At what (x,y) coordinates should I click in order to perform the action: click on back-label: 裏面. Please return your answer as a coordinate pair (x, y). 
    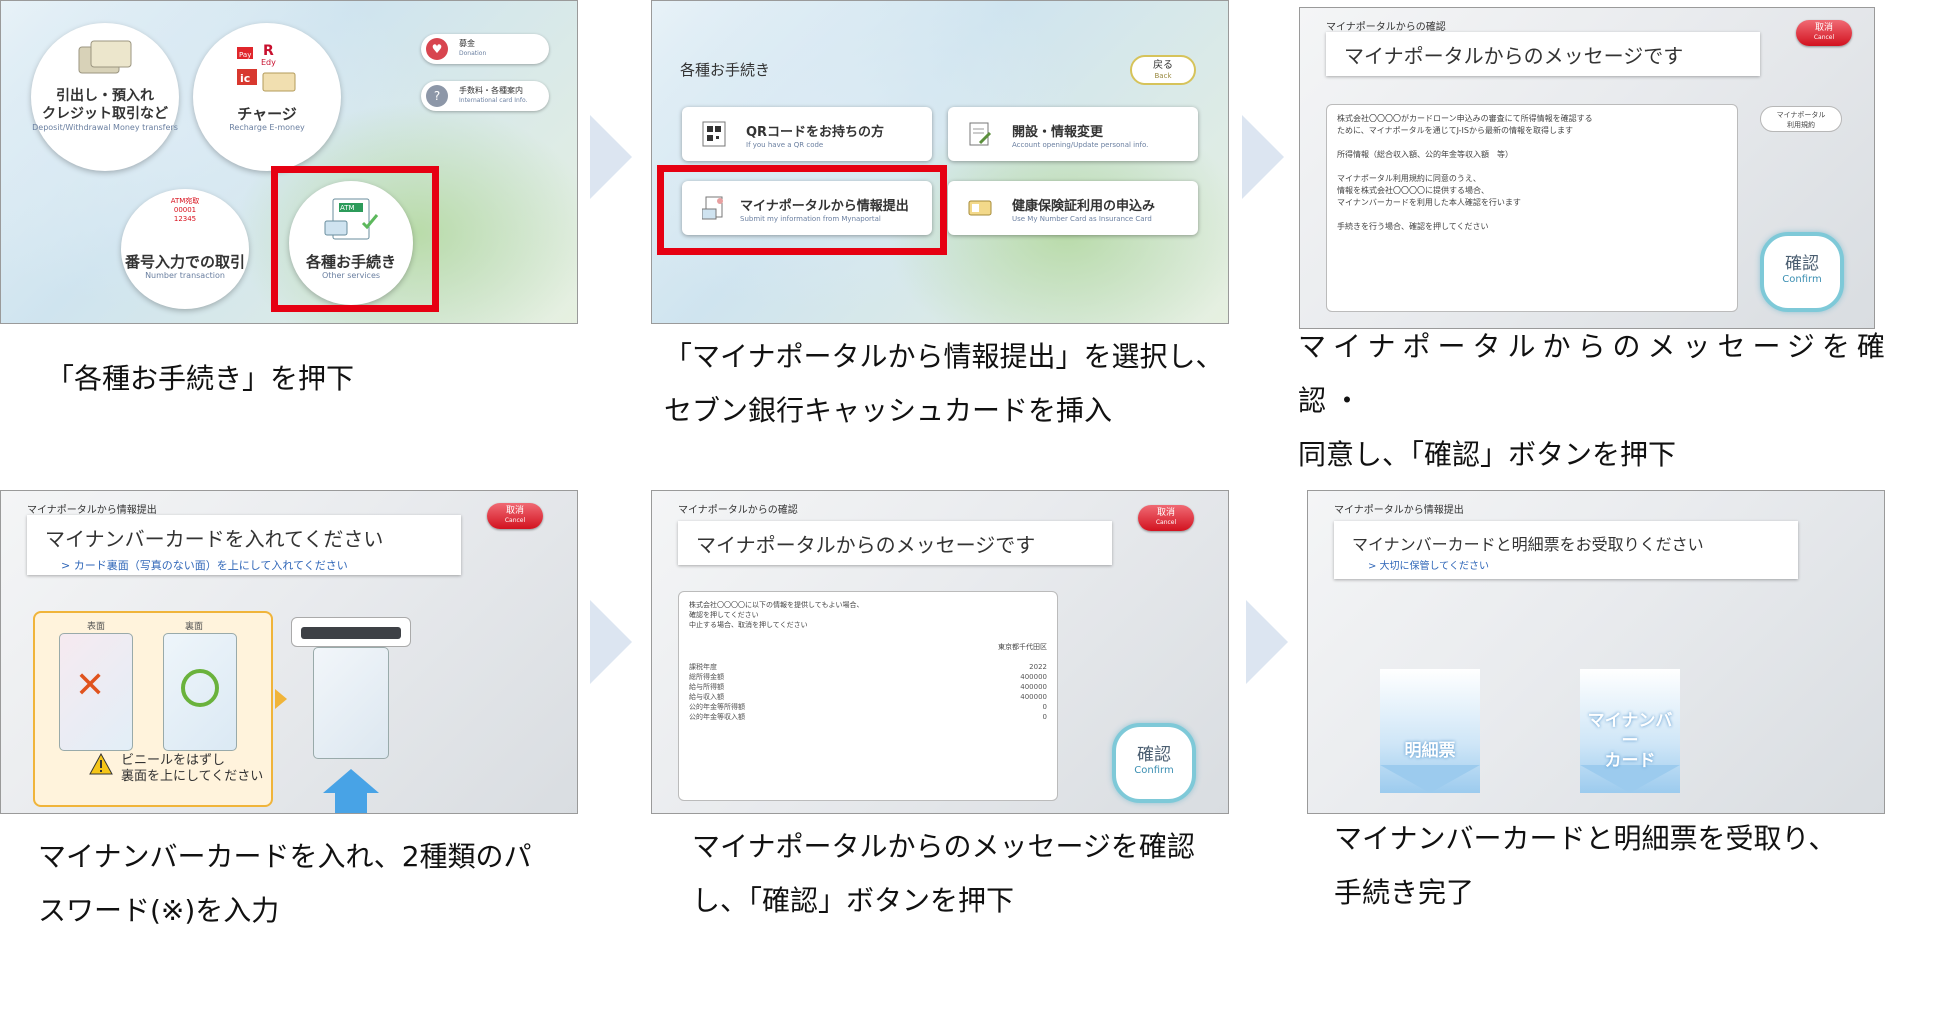
    Looking at the image, I should click on (194, 627).